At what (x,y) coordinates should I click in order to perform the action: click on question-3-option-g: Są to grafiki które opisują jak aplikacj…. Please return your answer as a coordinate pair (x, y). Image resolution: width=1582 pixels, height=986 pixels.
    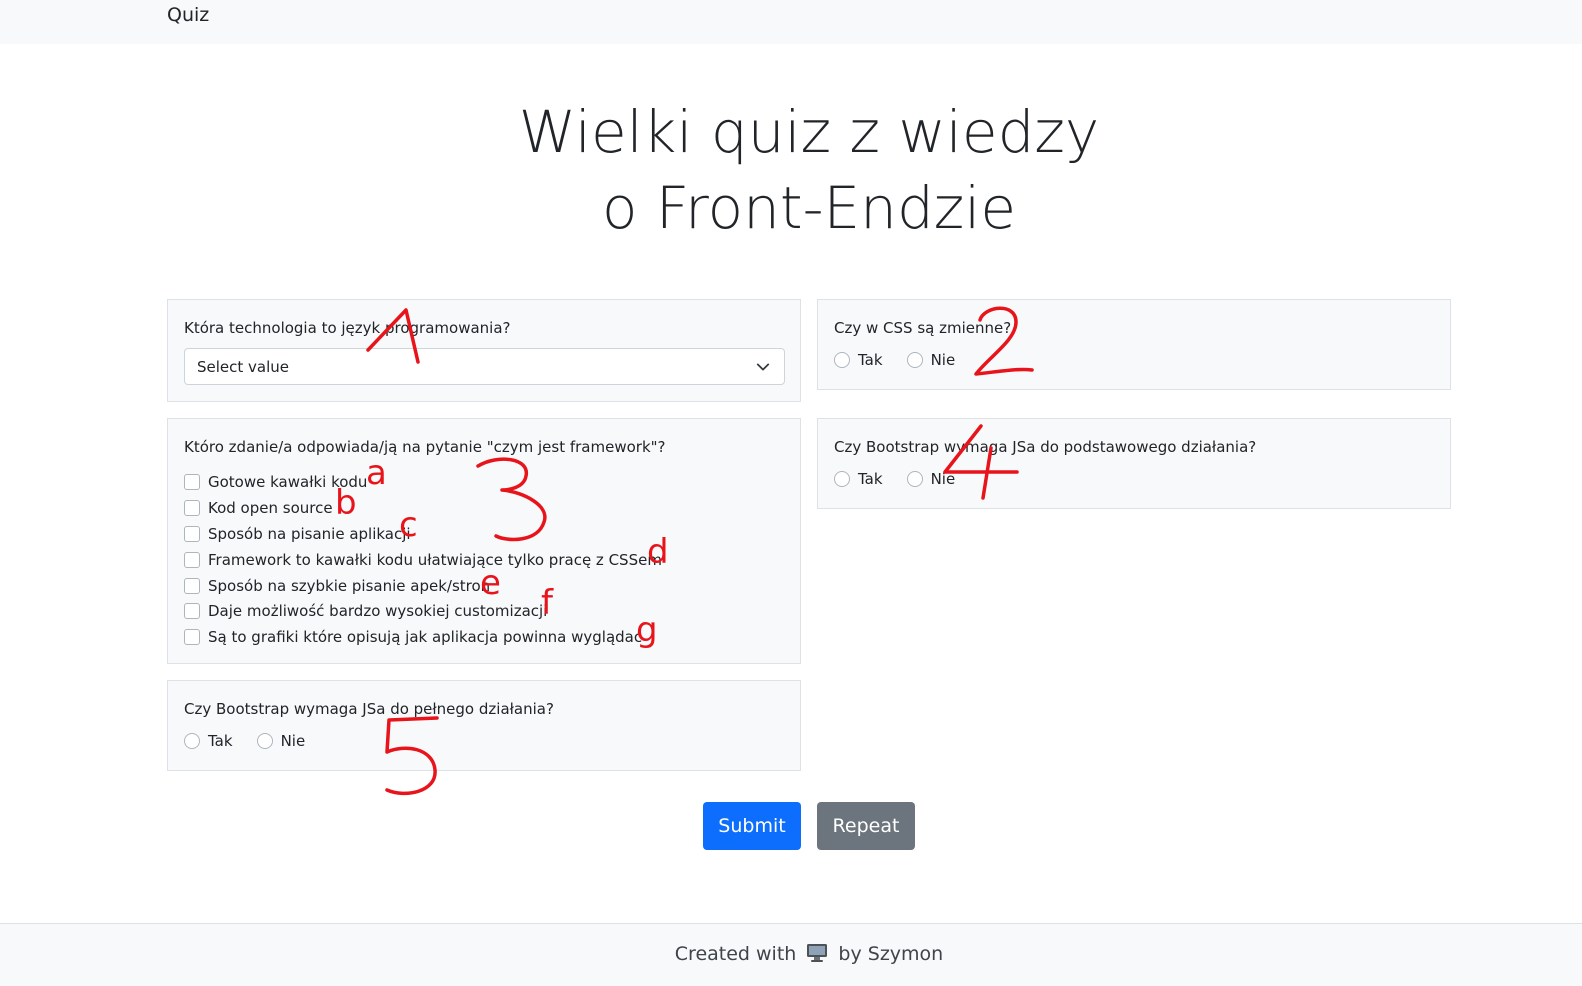
    Looking at the image, I should click on (423, 637).